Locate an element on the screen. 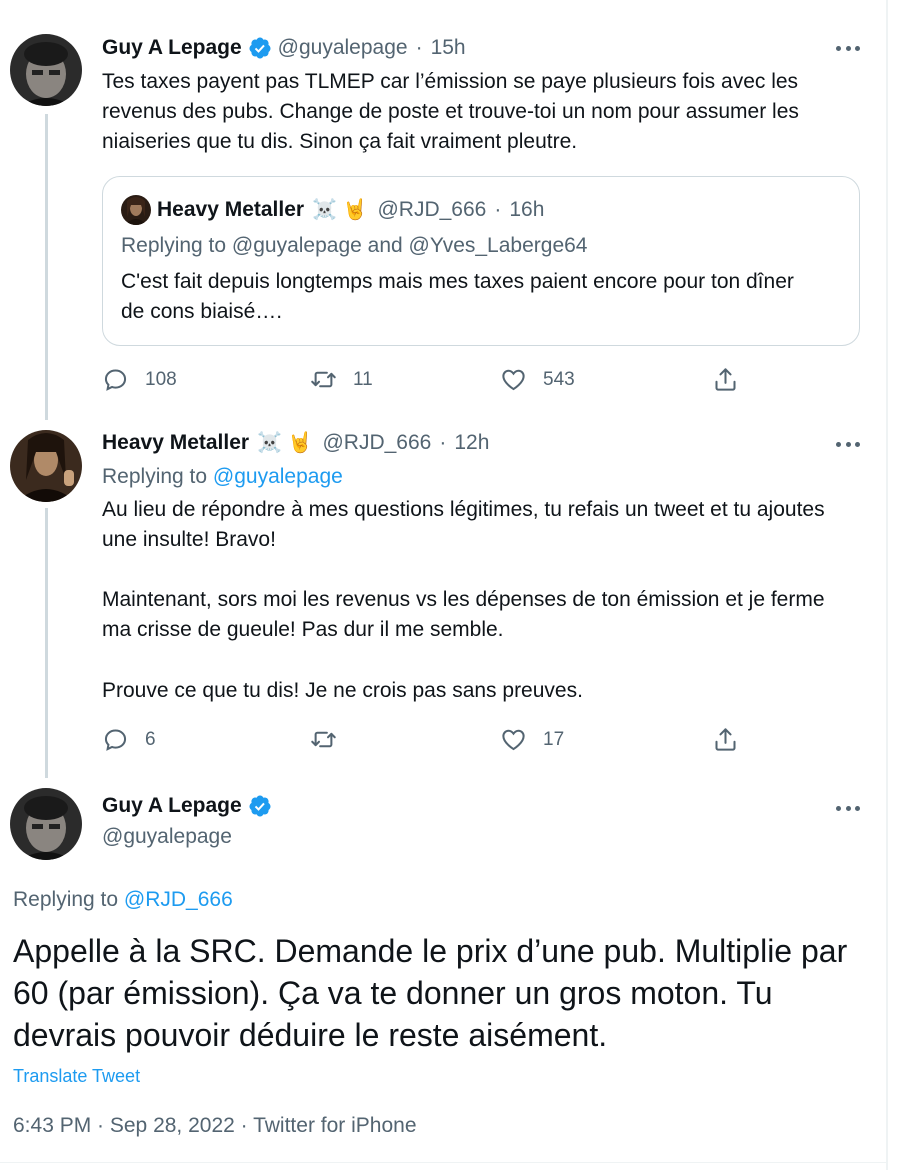  main-tweet-handle-row: @guyalepage is located at coordinates (167, 837).